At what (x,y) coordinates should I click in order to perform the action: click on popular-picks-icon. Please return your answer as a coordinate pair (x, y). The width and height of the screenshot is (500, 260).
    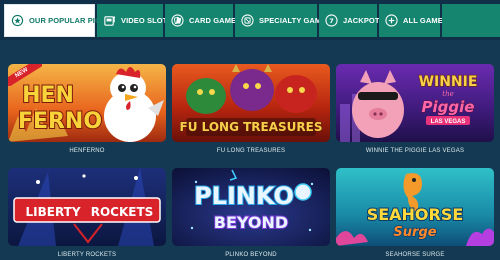
    Looking at the image, I should click on (17, 20).